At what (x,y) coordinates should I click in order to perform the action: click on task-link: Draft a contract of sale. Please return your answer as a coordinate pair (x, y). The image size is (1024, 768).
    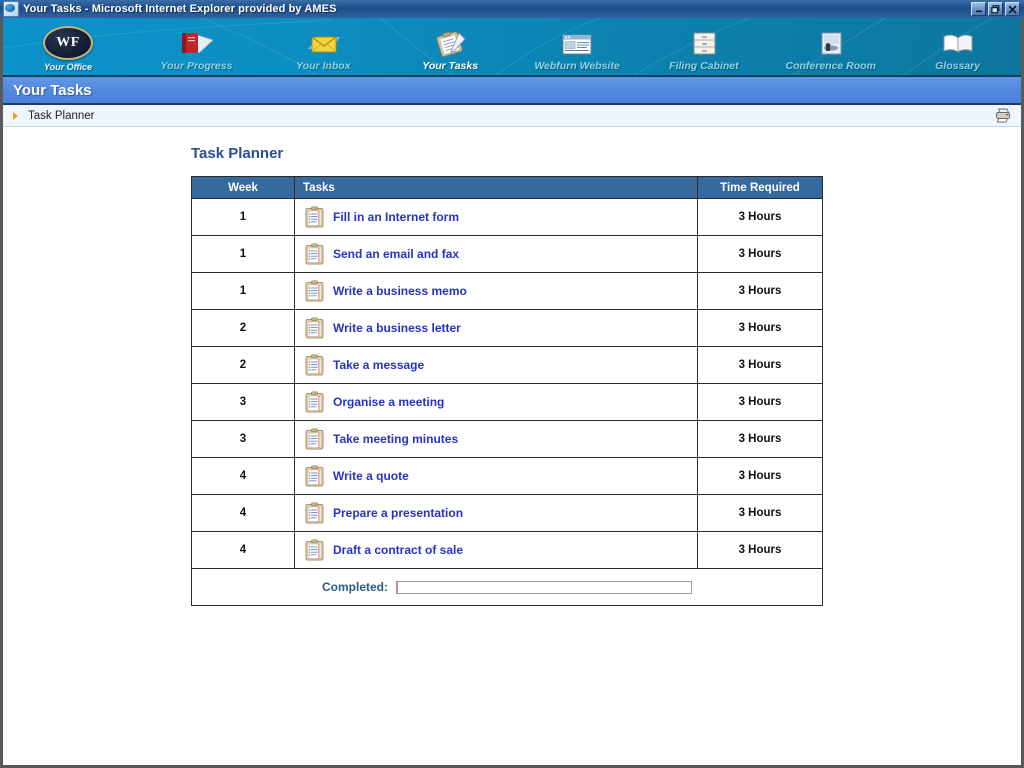
    Looking at the image, I should click on (500, 550).